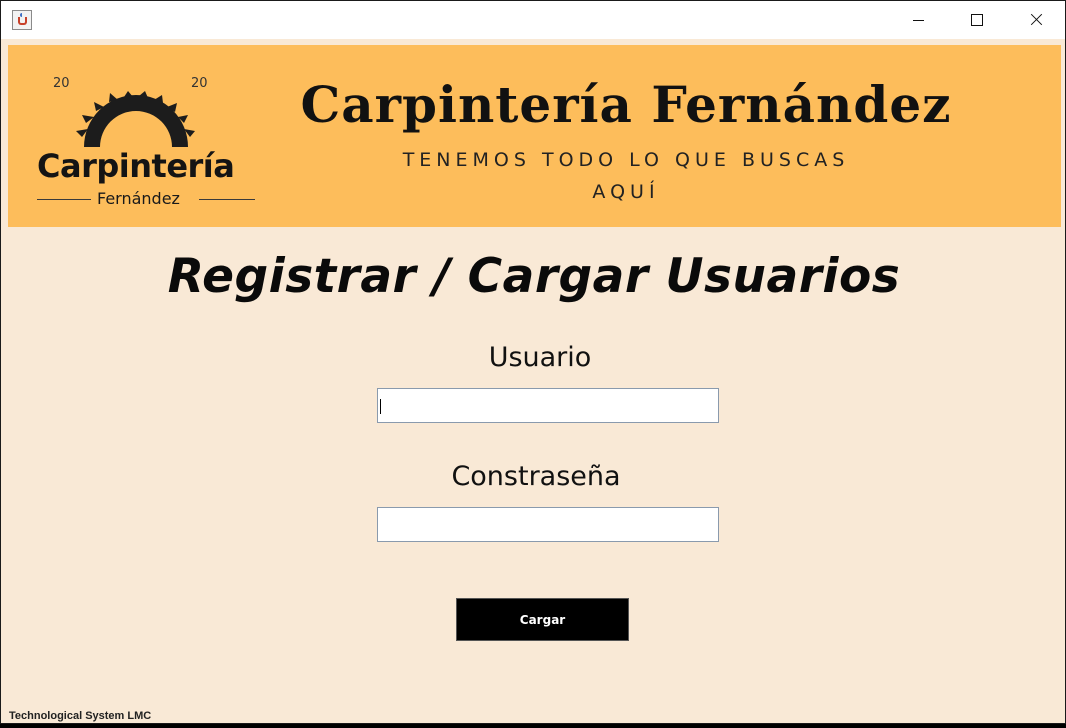 Image resolution: width=1066 pixels, height=728 pixels. Describe the element at coordinates (536, 476) in the screenshot. I see `password-label: Constraseña` at that location.